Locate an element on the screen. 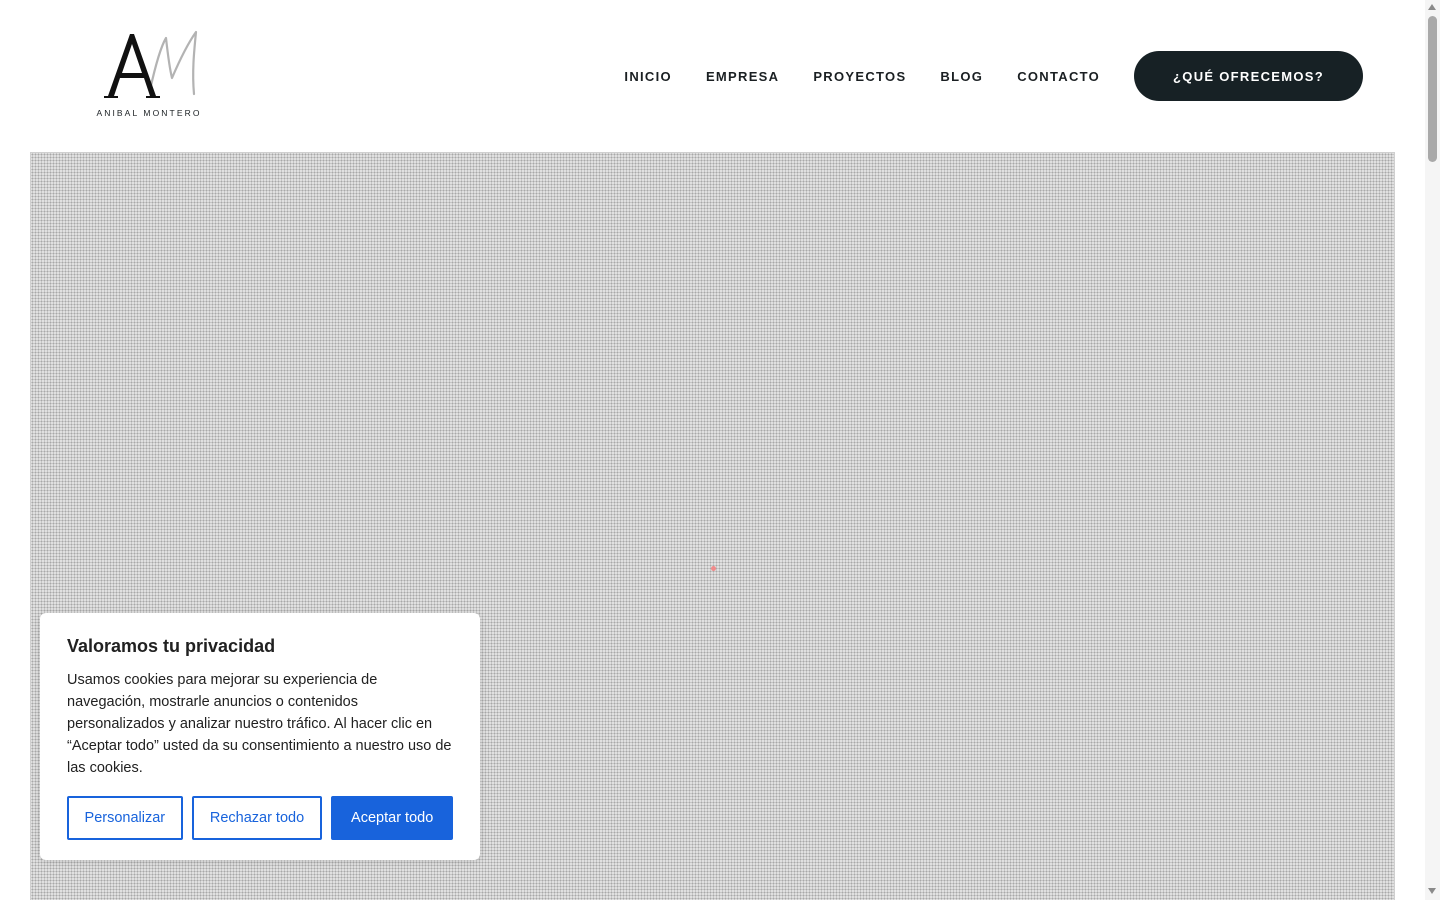 This screenshot has width=1440, height=900. nav-item-proyectos: PROYECTOS is located at coordinates (859, 76).